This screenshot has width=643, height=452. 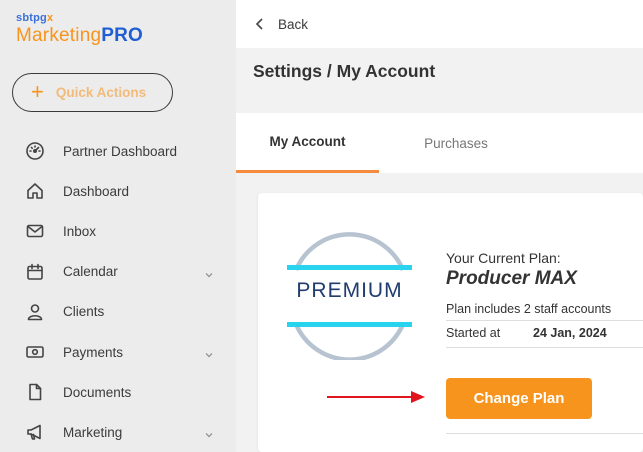 What do you see at coordinates (259, 24) in the screenshot?
I see `chevron-left-icon` at bounding box center [259, 24].